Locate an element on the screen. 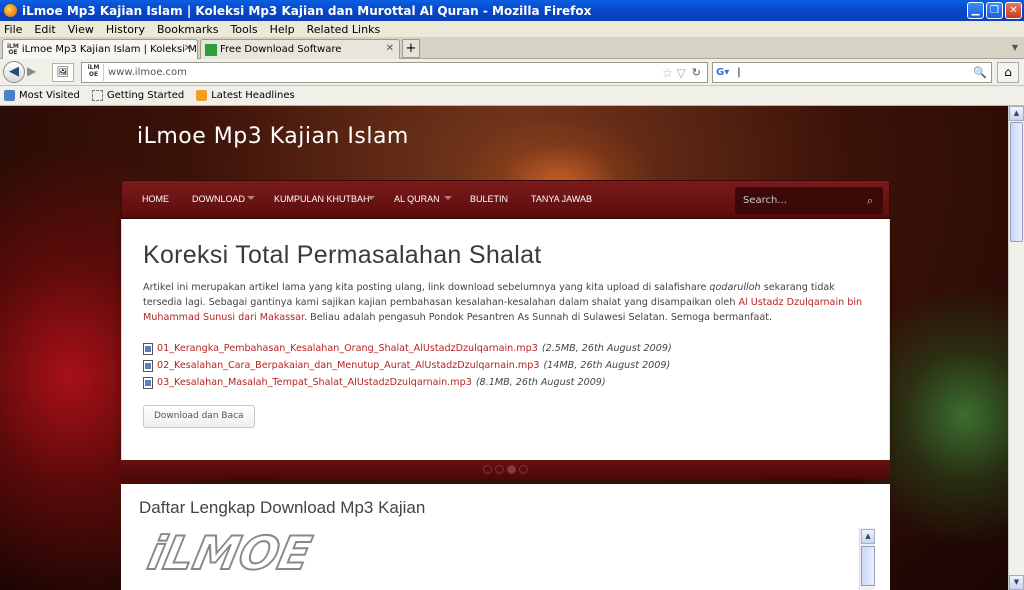  menu-edit: Edit is located at coordinates (44, 29).